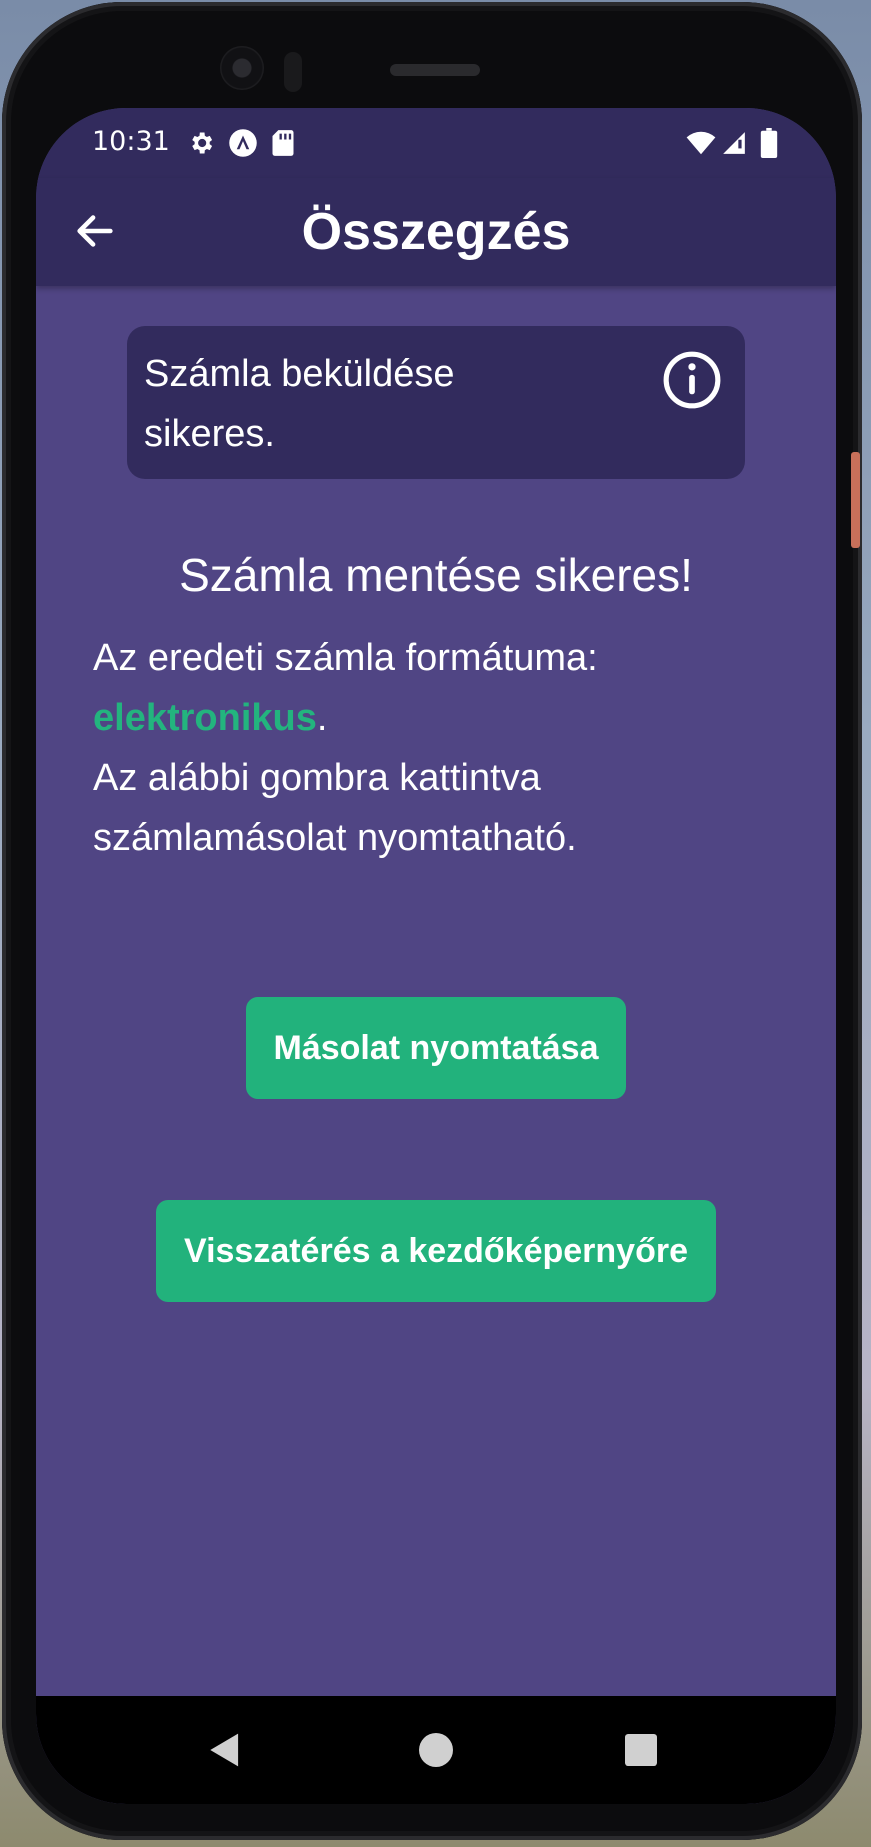 This screenshot has height=1847, width=871. Describe the element at coordinates (201, 143) in the screenshot. I see `gear-icon` at that location.